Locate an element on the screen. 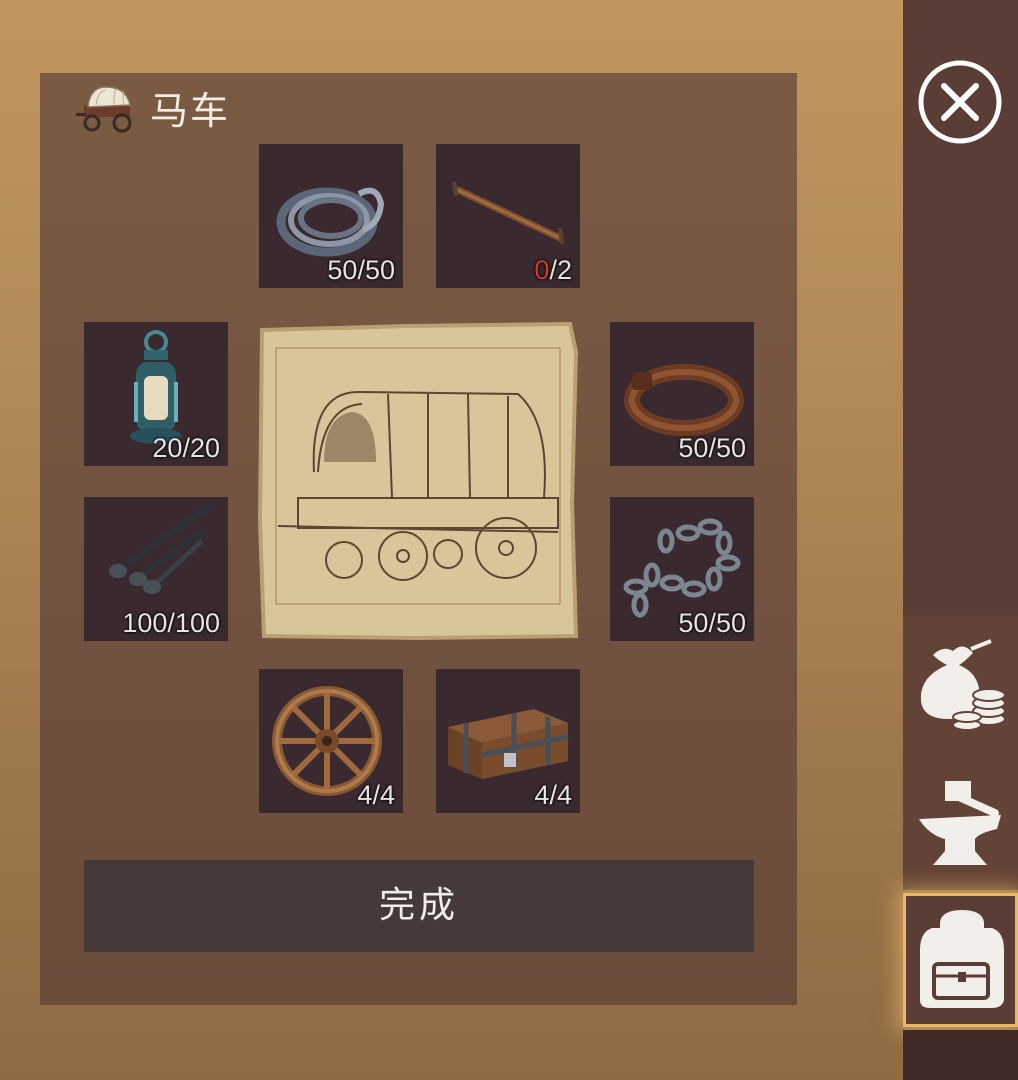 The width and height of the screenshot is (1018, 1080). ingredient-slot-wheel: 4/4 is located at coordinates (331, 741).